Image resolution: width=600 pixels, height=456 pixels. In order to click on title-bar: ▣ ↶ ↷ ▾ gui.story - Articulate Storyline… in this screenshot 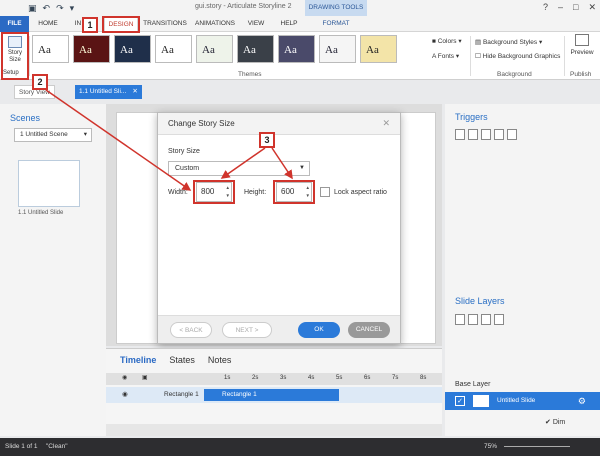, I will do `click(300, 8)`.